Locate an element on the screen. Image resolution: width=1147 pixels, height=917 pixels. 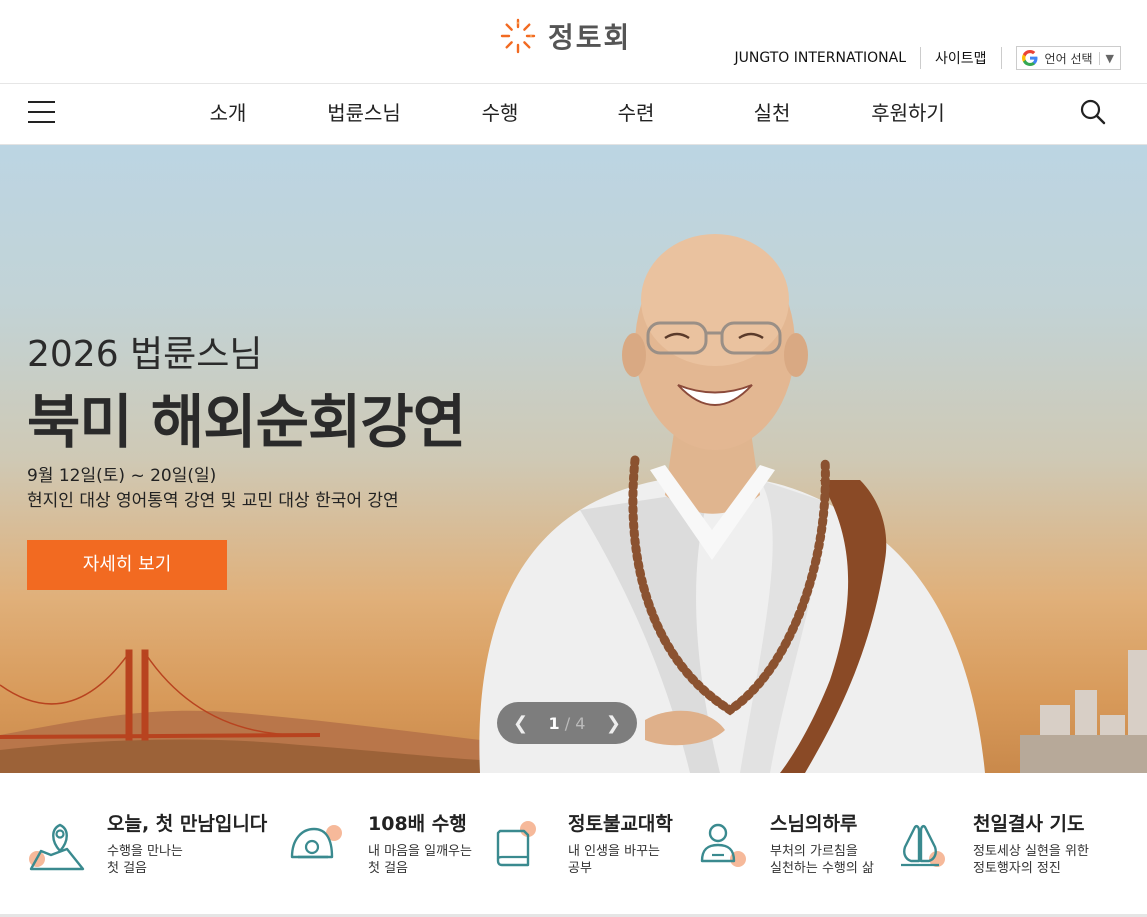
slide-counter: 1 / 4 is located at coordinates (567, 723).